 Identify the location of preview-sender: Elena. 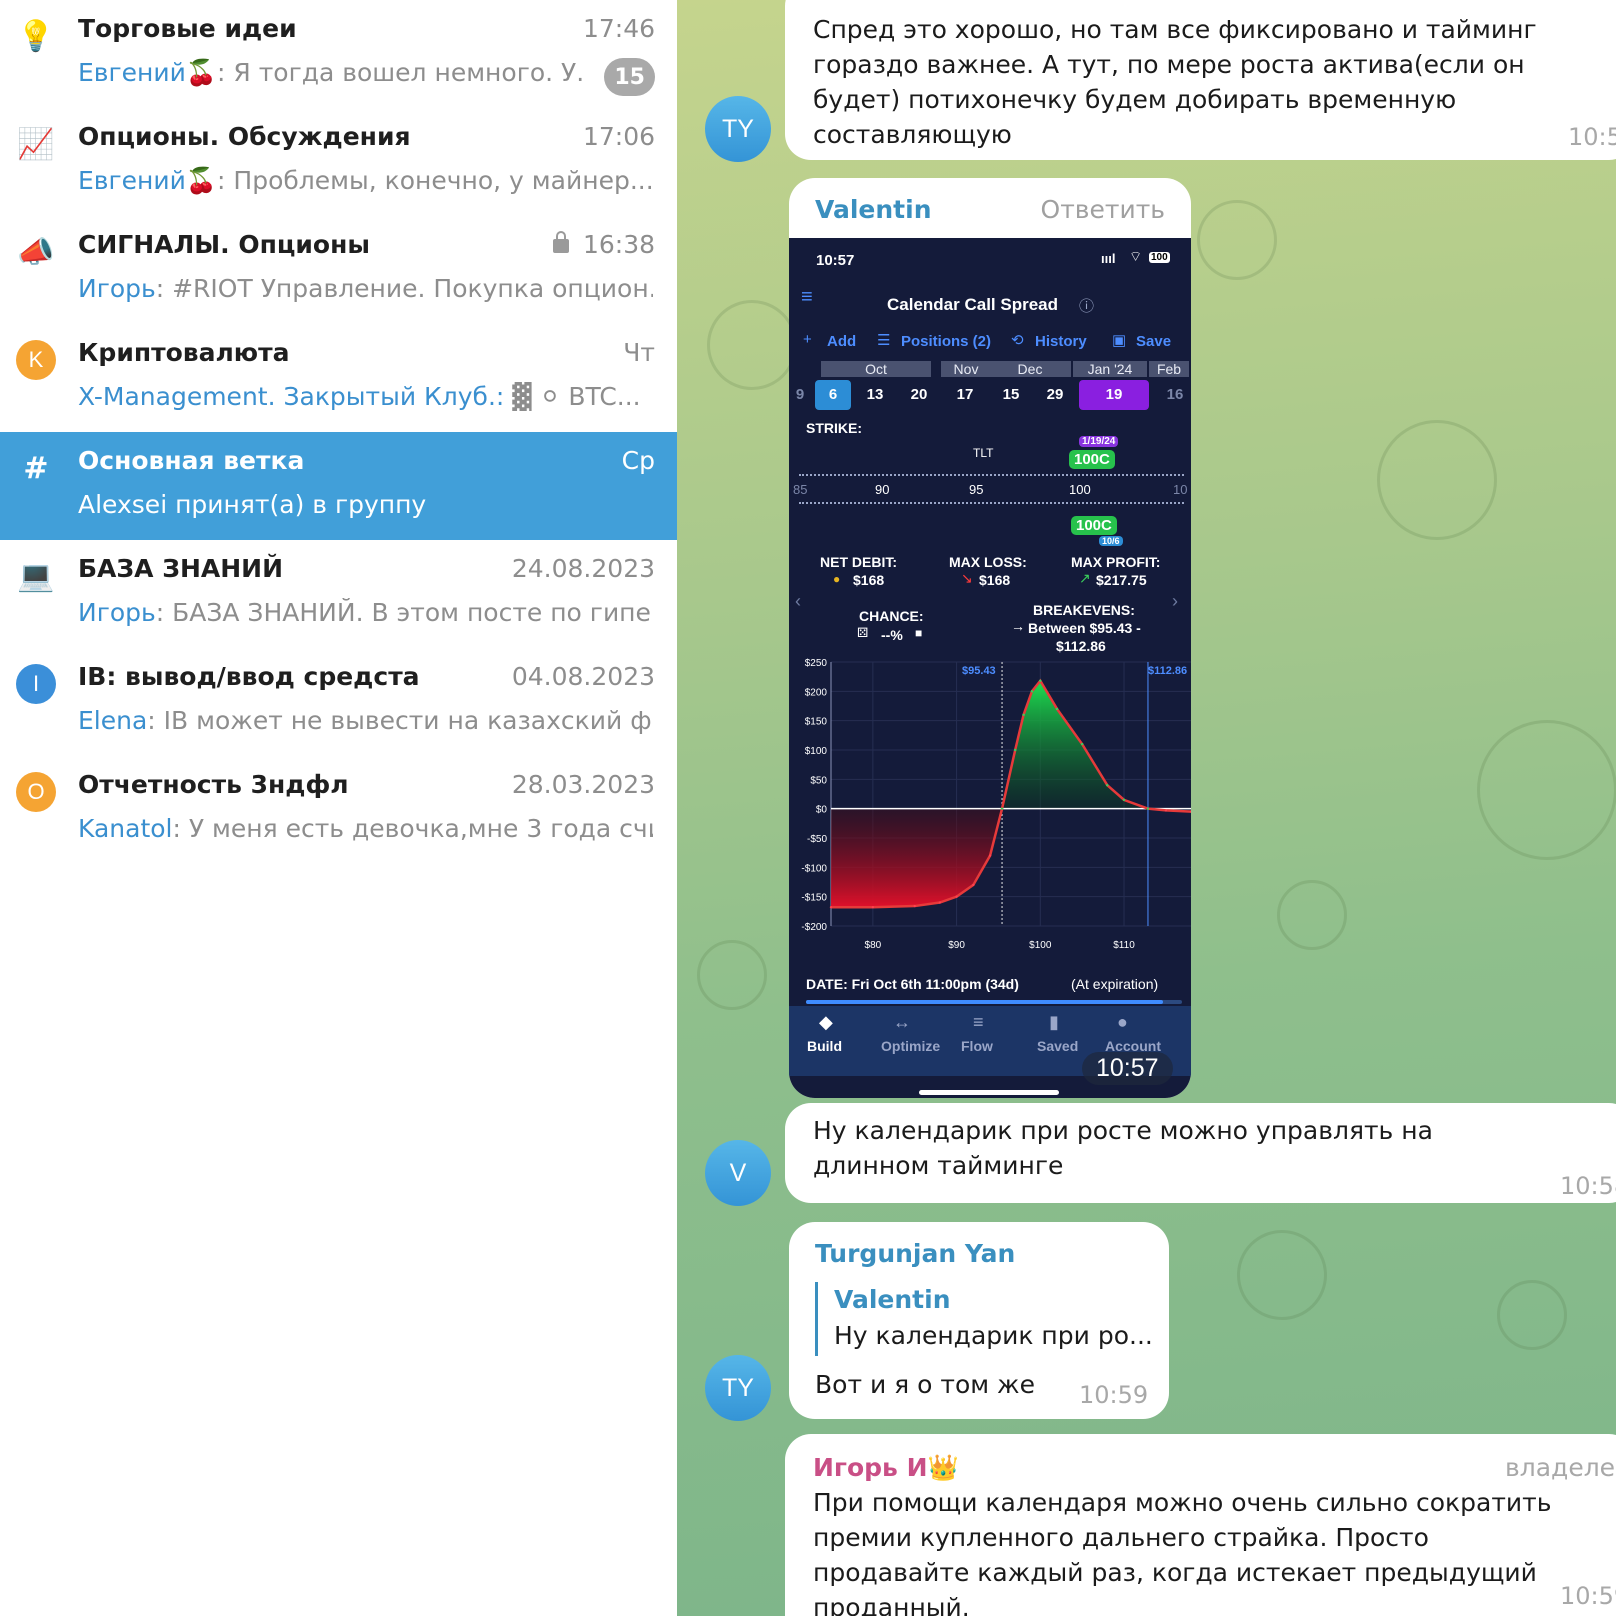
(113, 720).